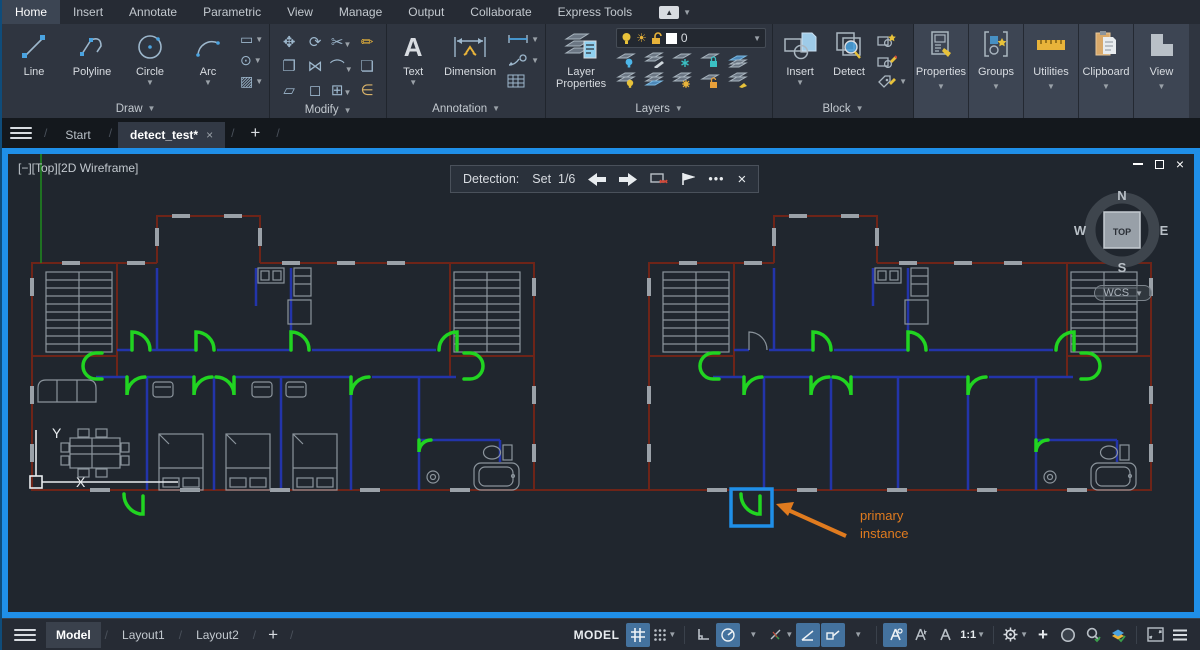 Image resolution: width=1200 pixels, height=650 pixels. Describe the element at coordinates (1122, 267) in the screenshot. I see `viewcube-south: S` at that location.